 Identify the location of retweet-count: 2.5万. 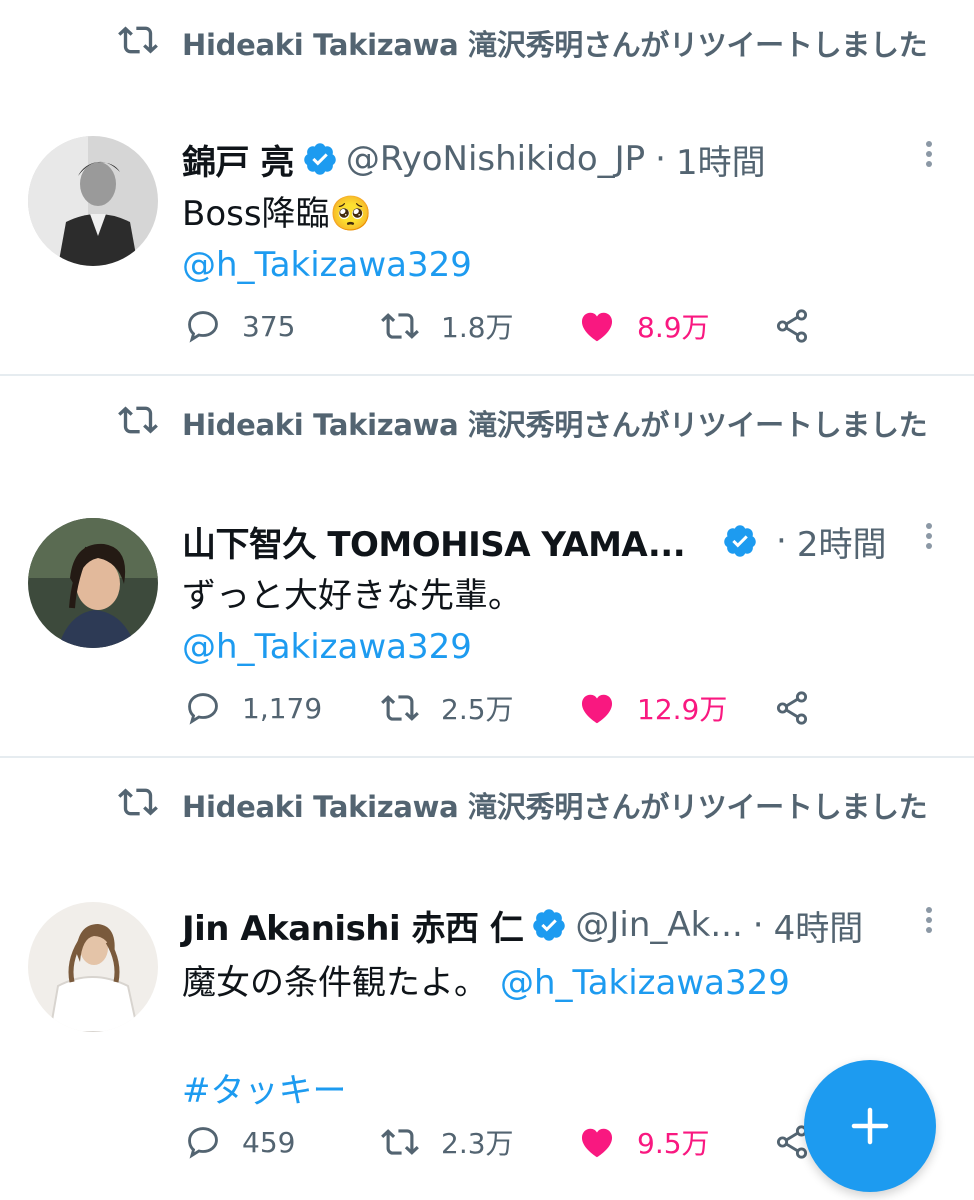
(477, 709).